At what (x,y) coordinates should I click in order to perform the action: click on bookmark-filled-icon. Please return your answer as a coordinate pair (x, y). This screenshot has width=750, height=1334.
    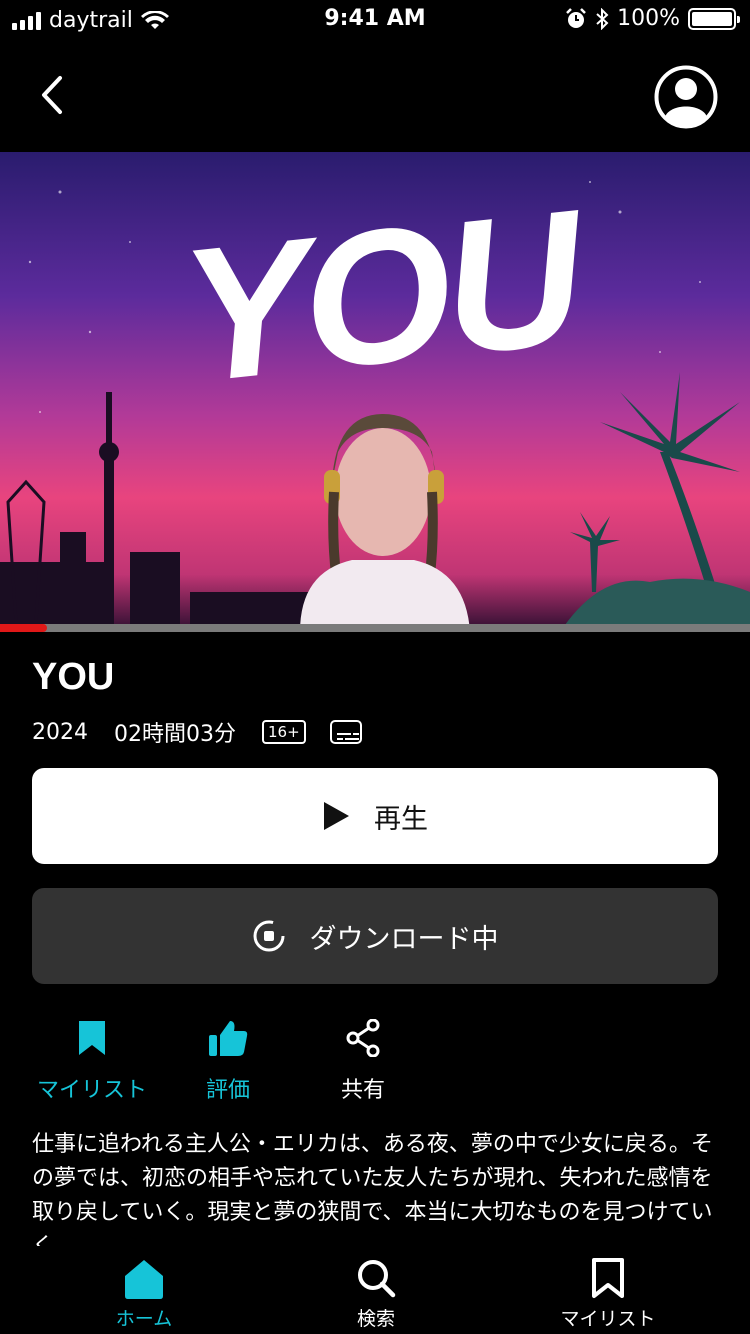
    Looking at the image, I should click on (92, 1038).